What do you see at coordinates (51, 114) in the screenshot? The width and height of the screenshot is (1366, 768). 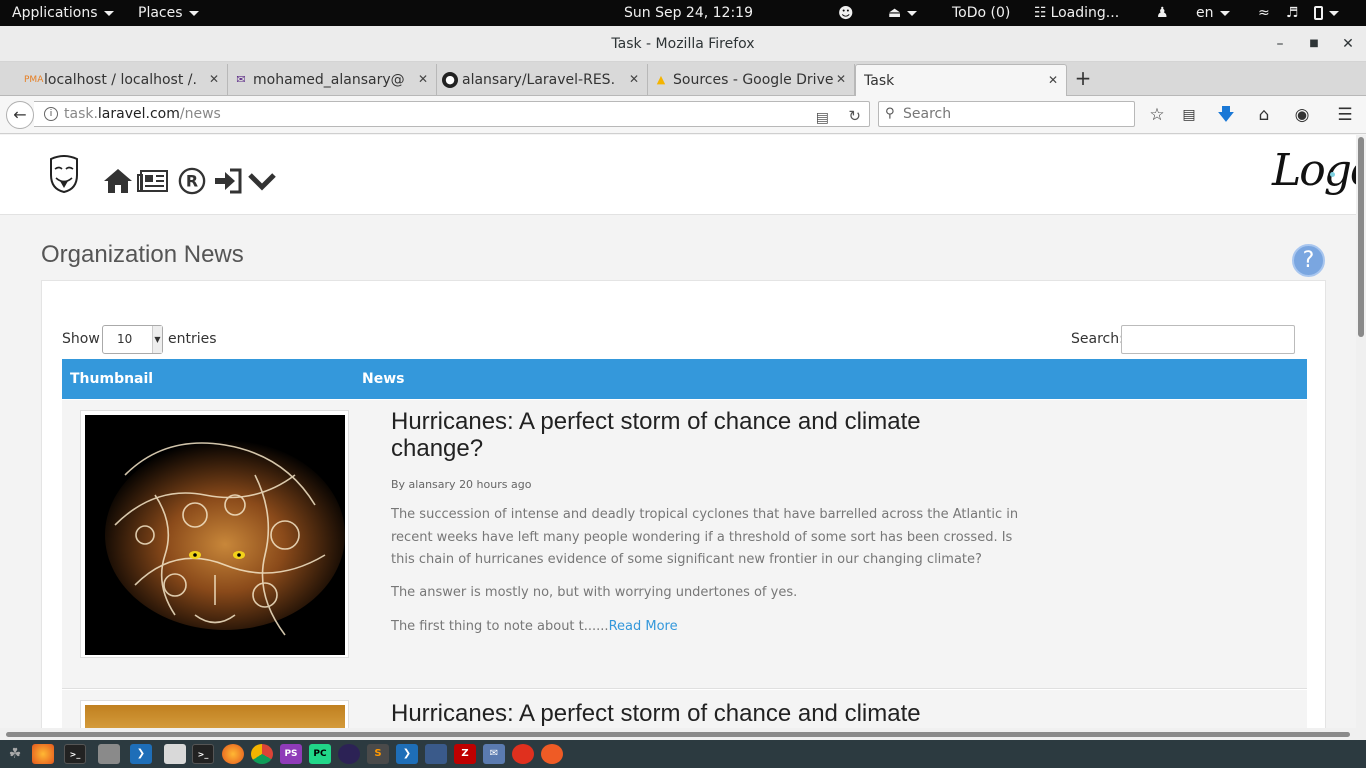 I see `info-icon: i` at bounding box center [51, 114].